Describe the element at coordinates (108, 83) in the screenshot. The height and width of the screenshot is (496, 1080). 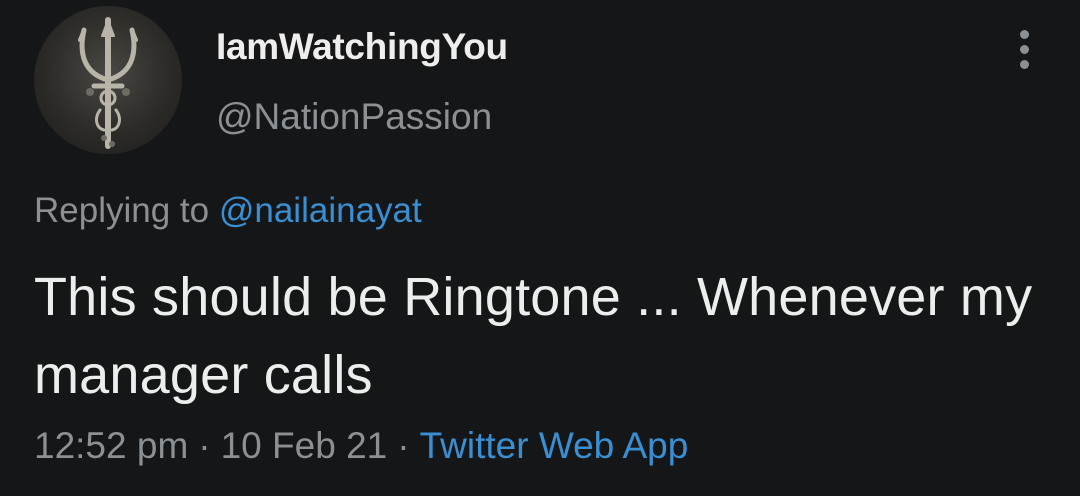
I see `trishul-icon` at that location.